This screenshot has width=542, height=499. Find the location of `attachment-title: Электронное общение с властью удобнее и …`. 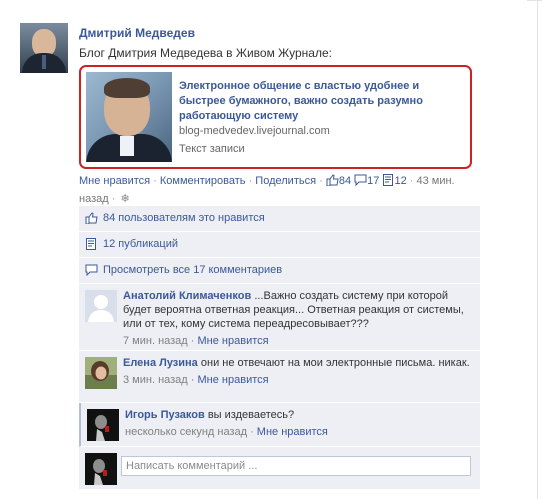

attachment-title: Электронное общение с властью удобнее и … is located at coordinates (321, 101).